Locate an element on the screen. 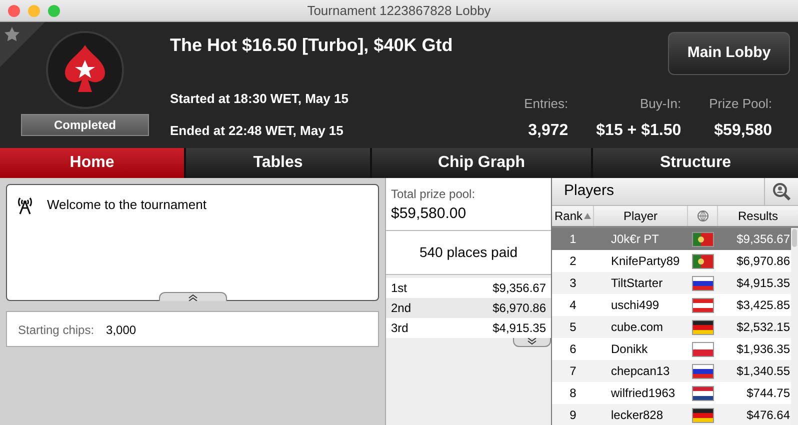 This screenshot has height=425, width=798. player-name: lecker828 is located at coordinates (637, 415).